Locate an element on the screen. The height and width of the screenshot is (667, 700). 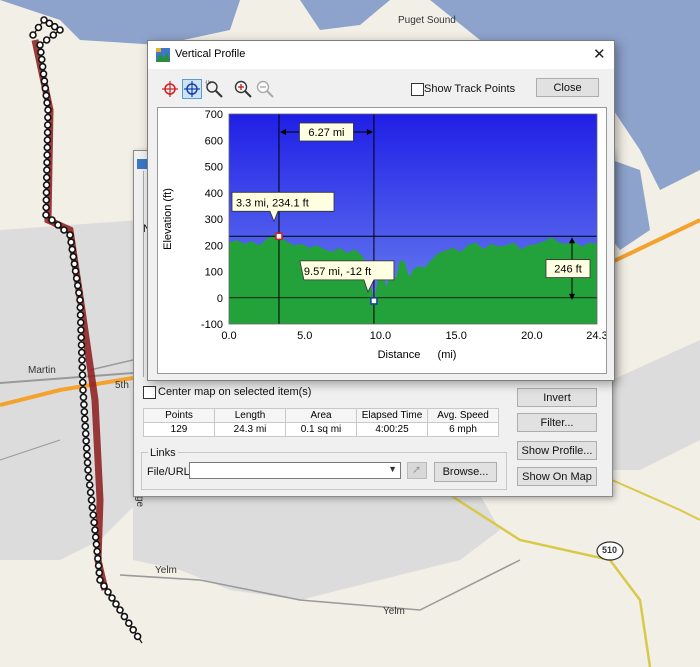
crosshair-blue-icon is located at coordinates (192, 89).